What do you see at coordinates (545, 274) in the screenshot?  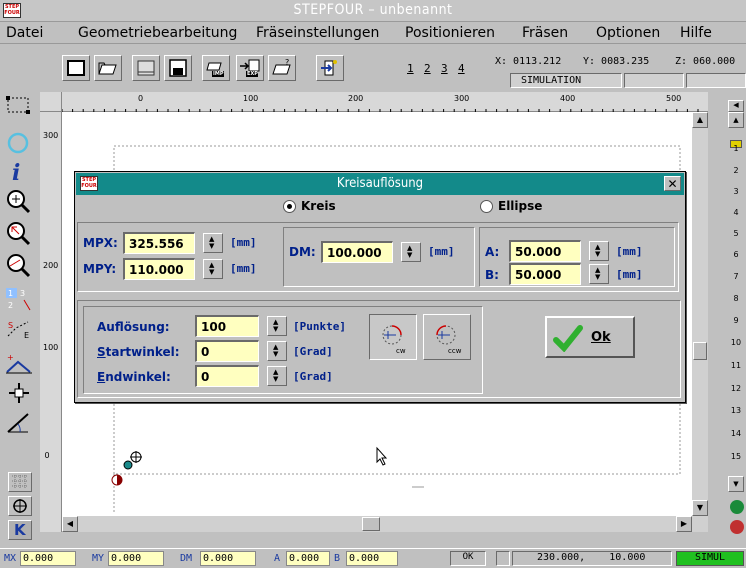 I see `b-field: 50.000` at bounding box center [545, 274].